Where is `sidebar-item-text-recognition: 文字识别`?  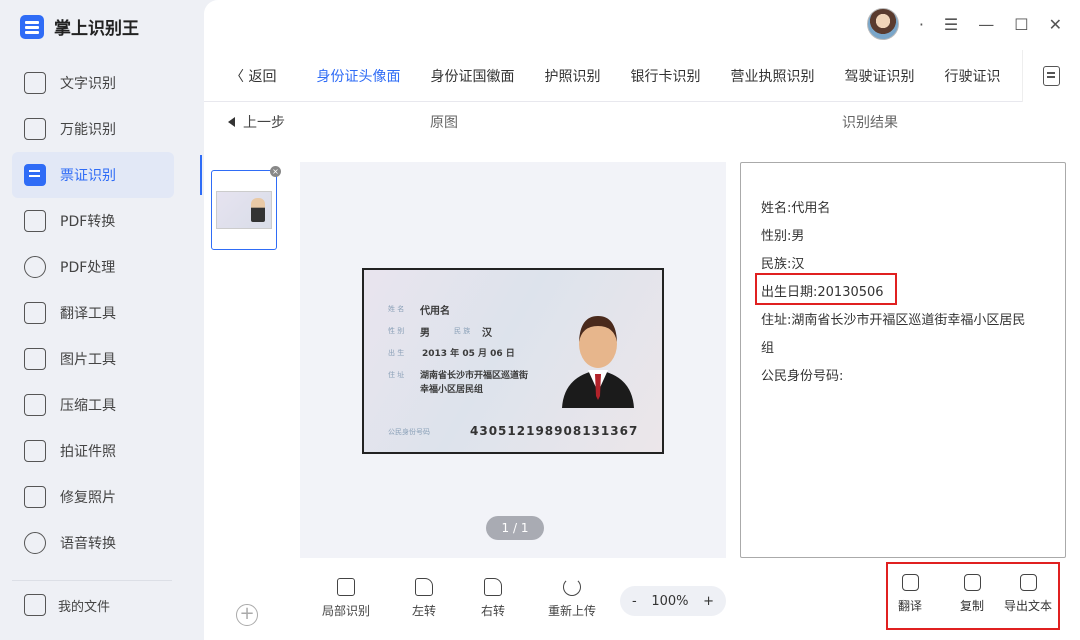
sidebar-item-text-recognition: 文字识别 is located at coordinates (93, 83).